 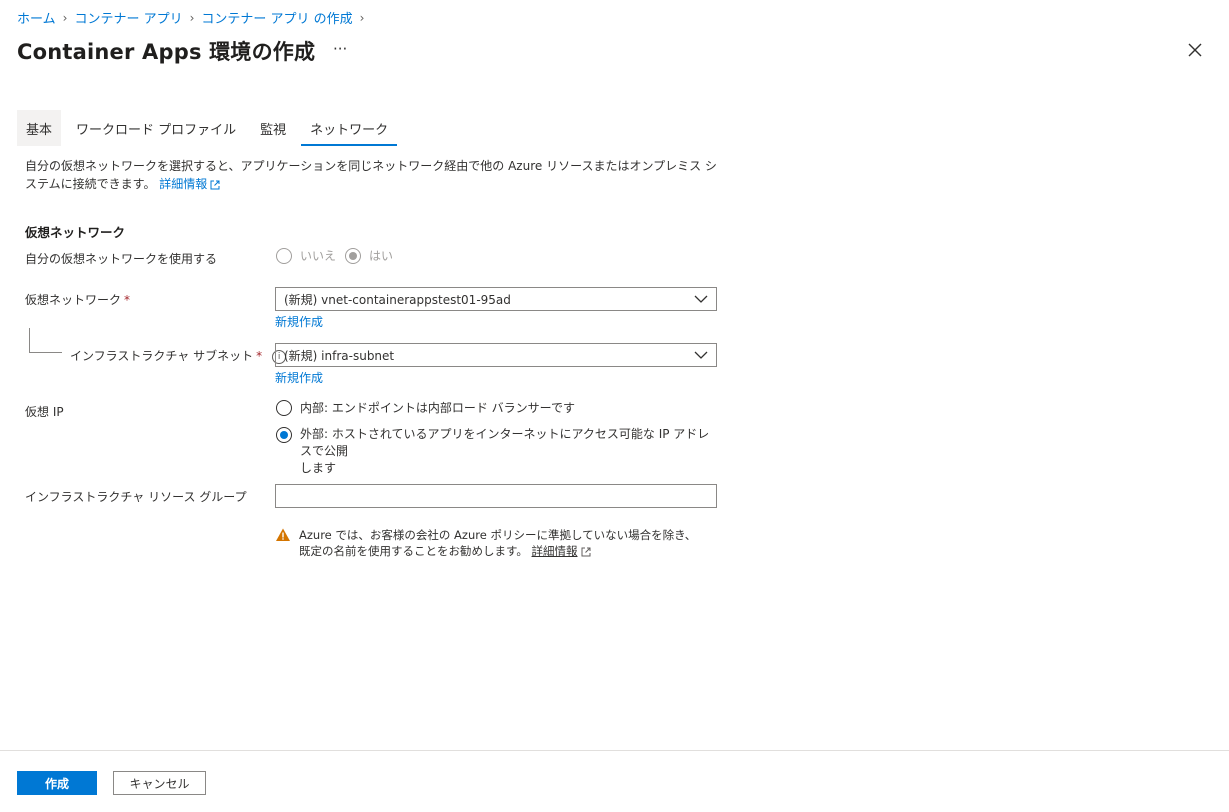 I want to click on vnet-section-title: 仮想ネットワーク, so click(x=75, y=232).